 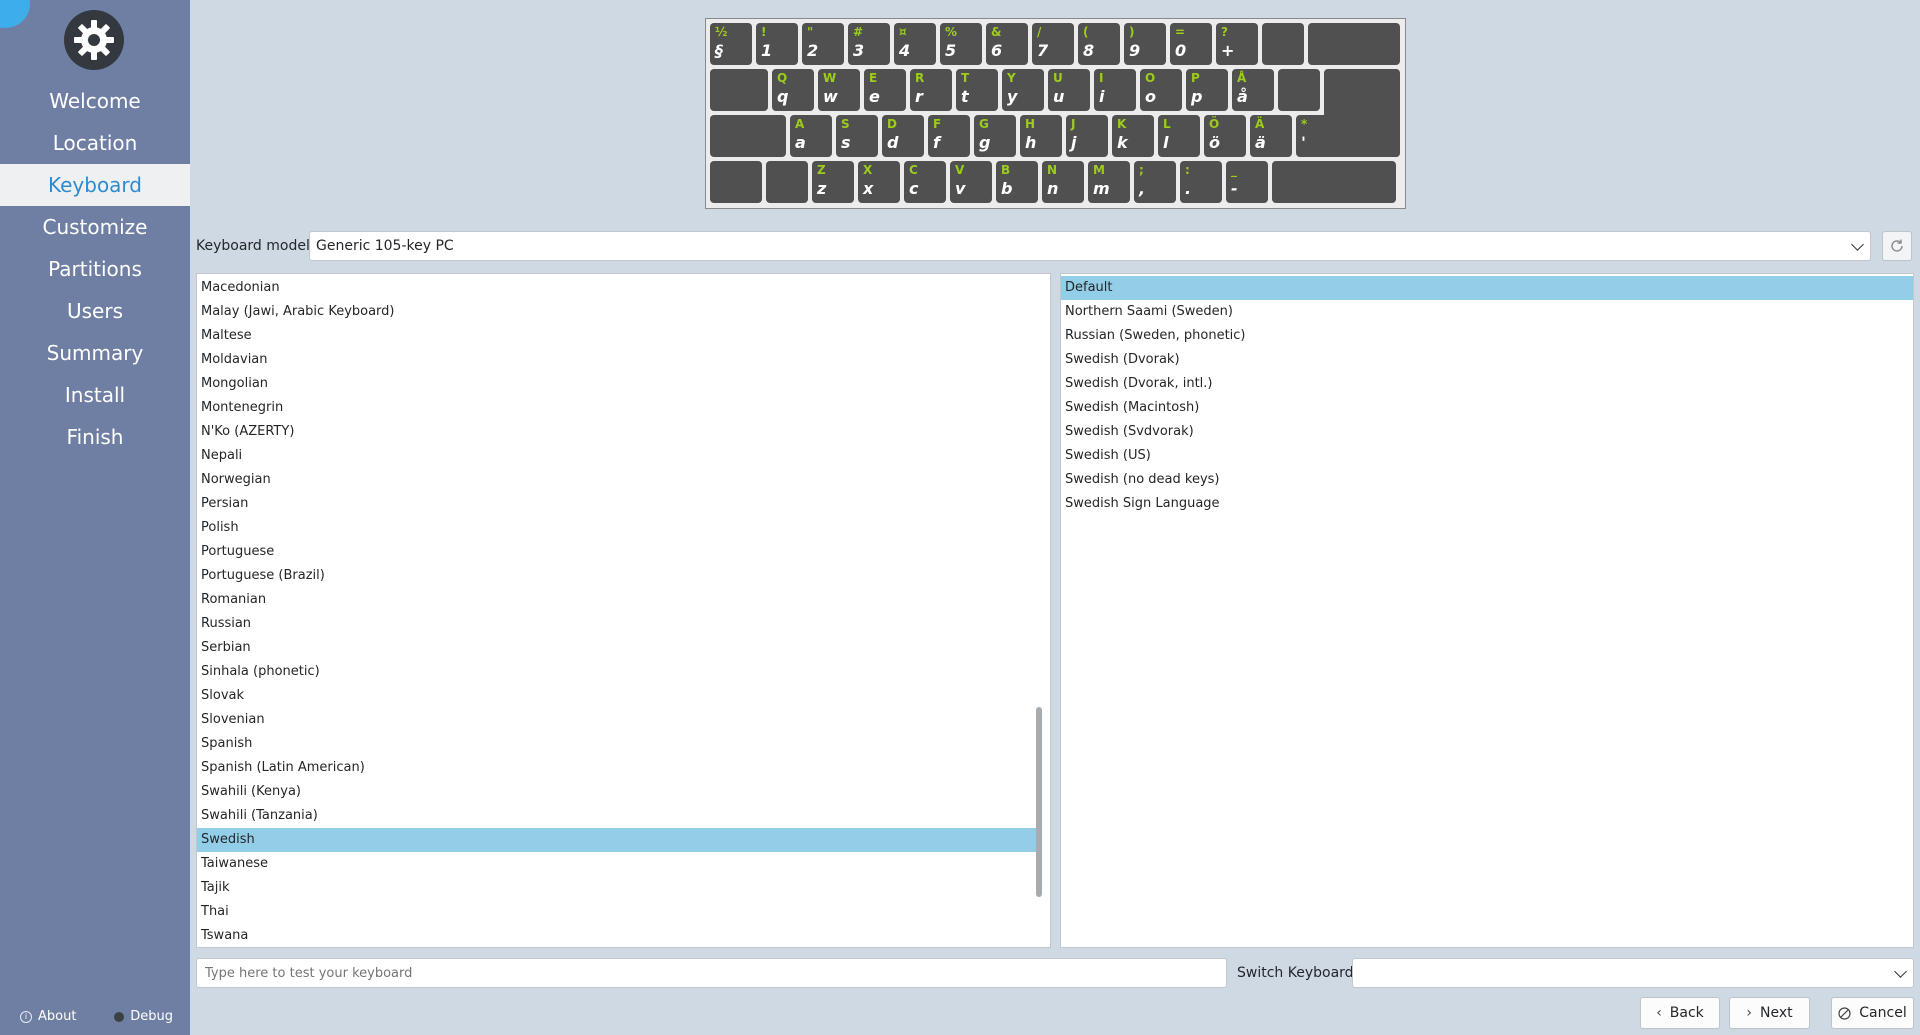 What do you see at coordinates (711, 973) in the screenshot?
I see `keyboard-test-input` at bounding box center [711, 973].